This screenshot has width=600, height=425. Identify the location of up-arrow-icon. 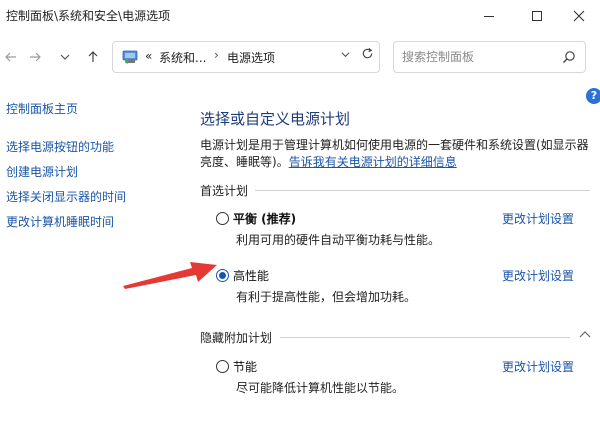
(93, 56).